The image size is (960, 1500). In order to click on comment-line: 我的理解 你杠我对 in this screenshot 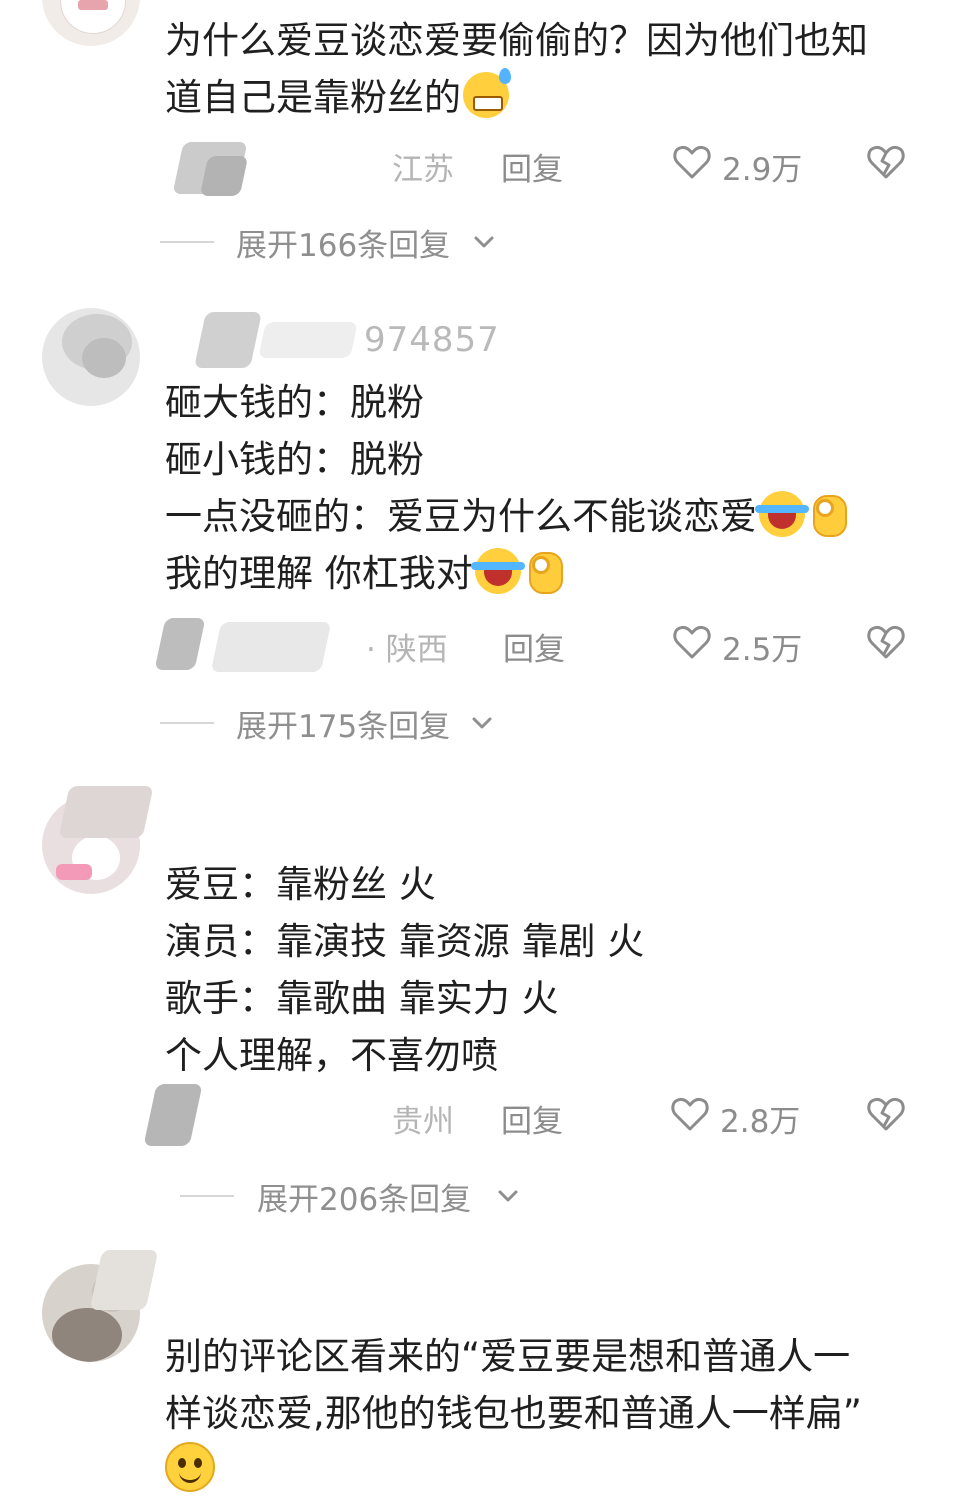, I will do `click(545, 573)`.